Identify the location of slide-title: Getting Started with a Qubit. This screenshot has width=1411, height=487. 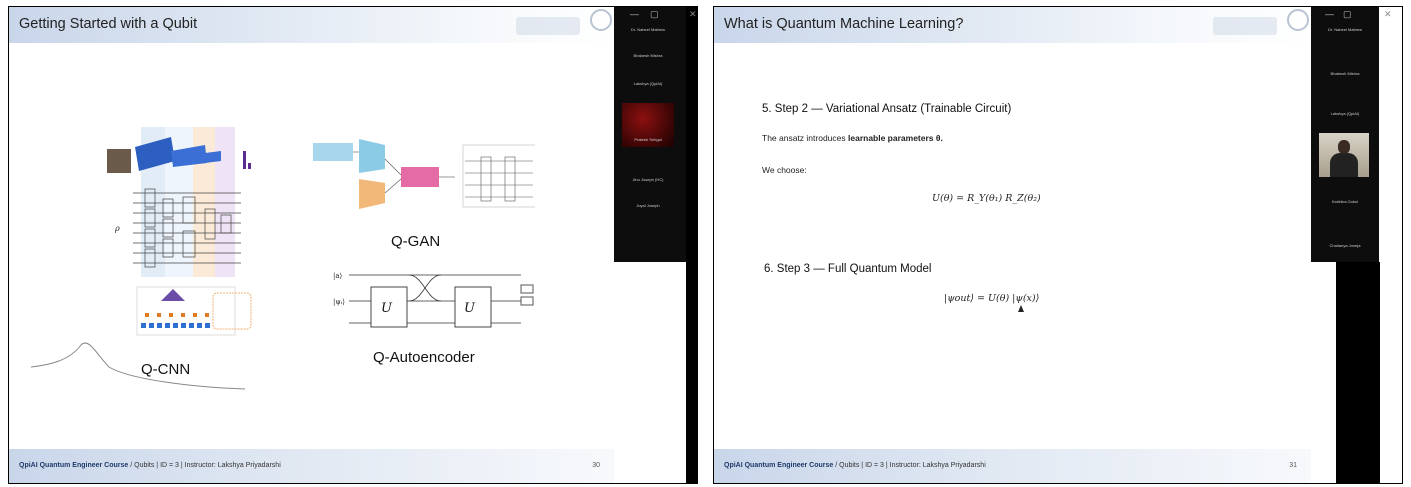
(108, 24).